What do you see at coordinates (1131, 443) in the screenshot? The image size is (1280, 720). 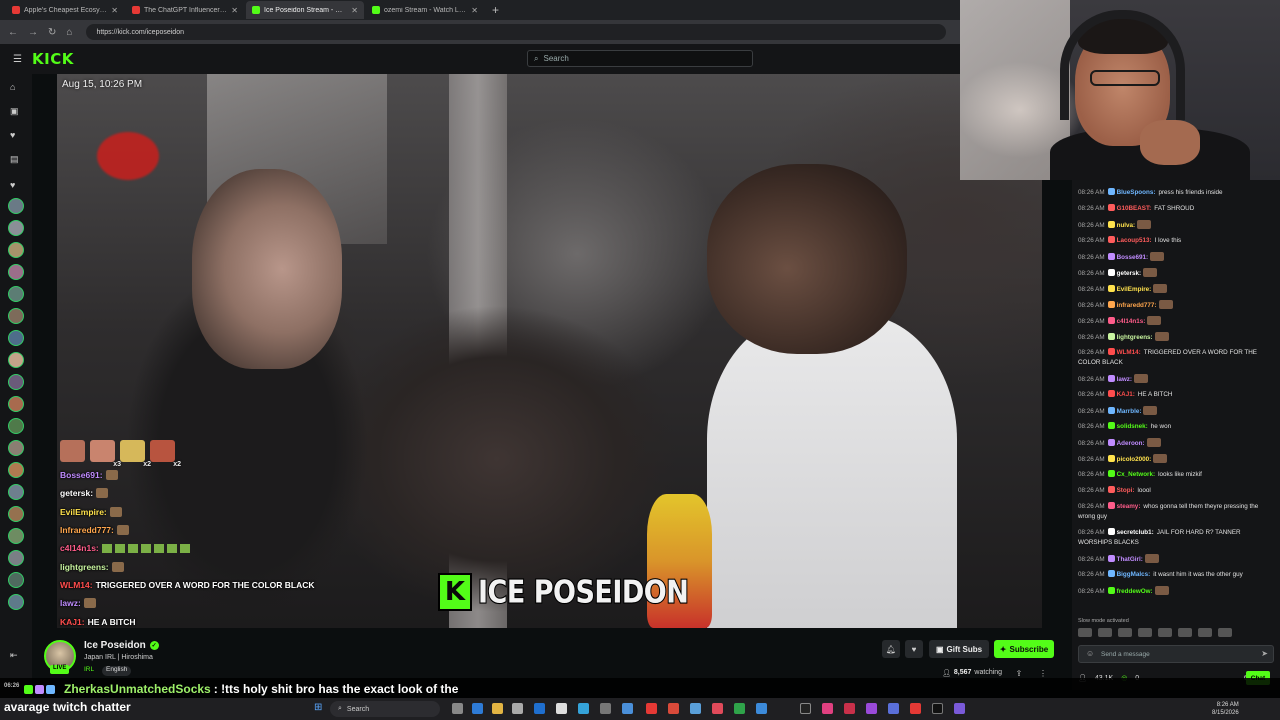 I see `chat-username: Aderoon:` at bounding box center [1131, 443].